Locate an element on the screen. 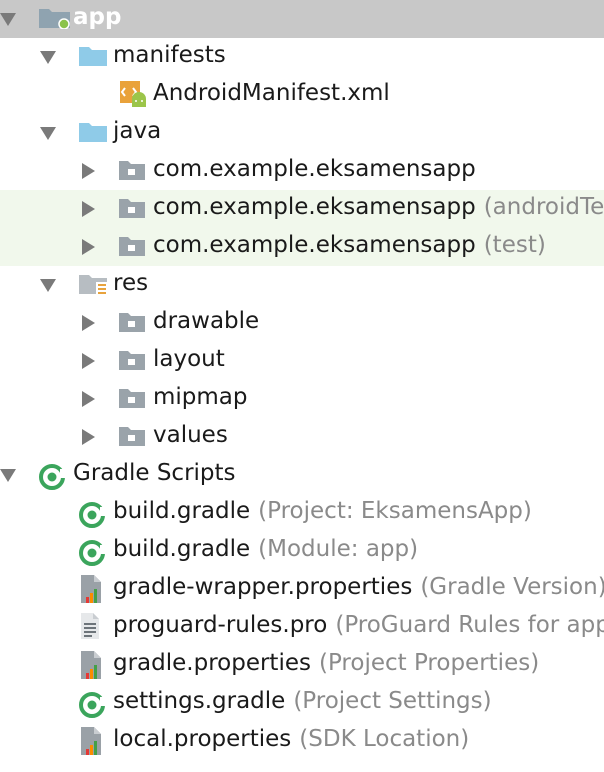 This screenshot has height=772, width=604. tree-item-label: settings.gradle (Project Settings) is located at coordinates (302, 701).